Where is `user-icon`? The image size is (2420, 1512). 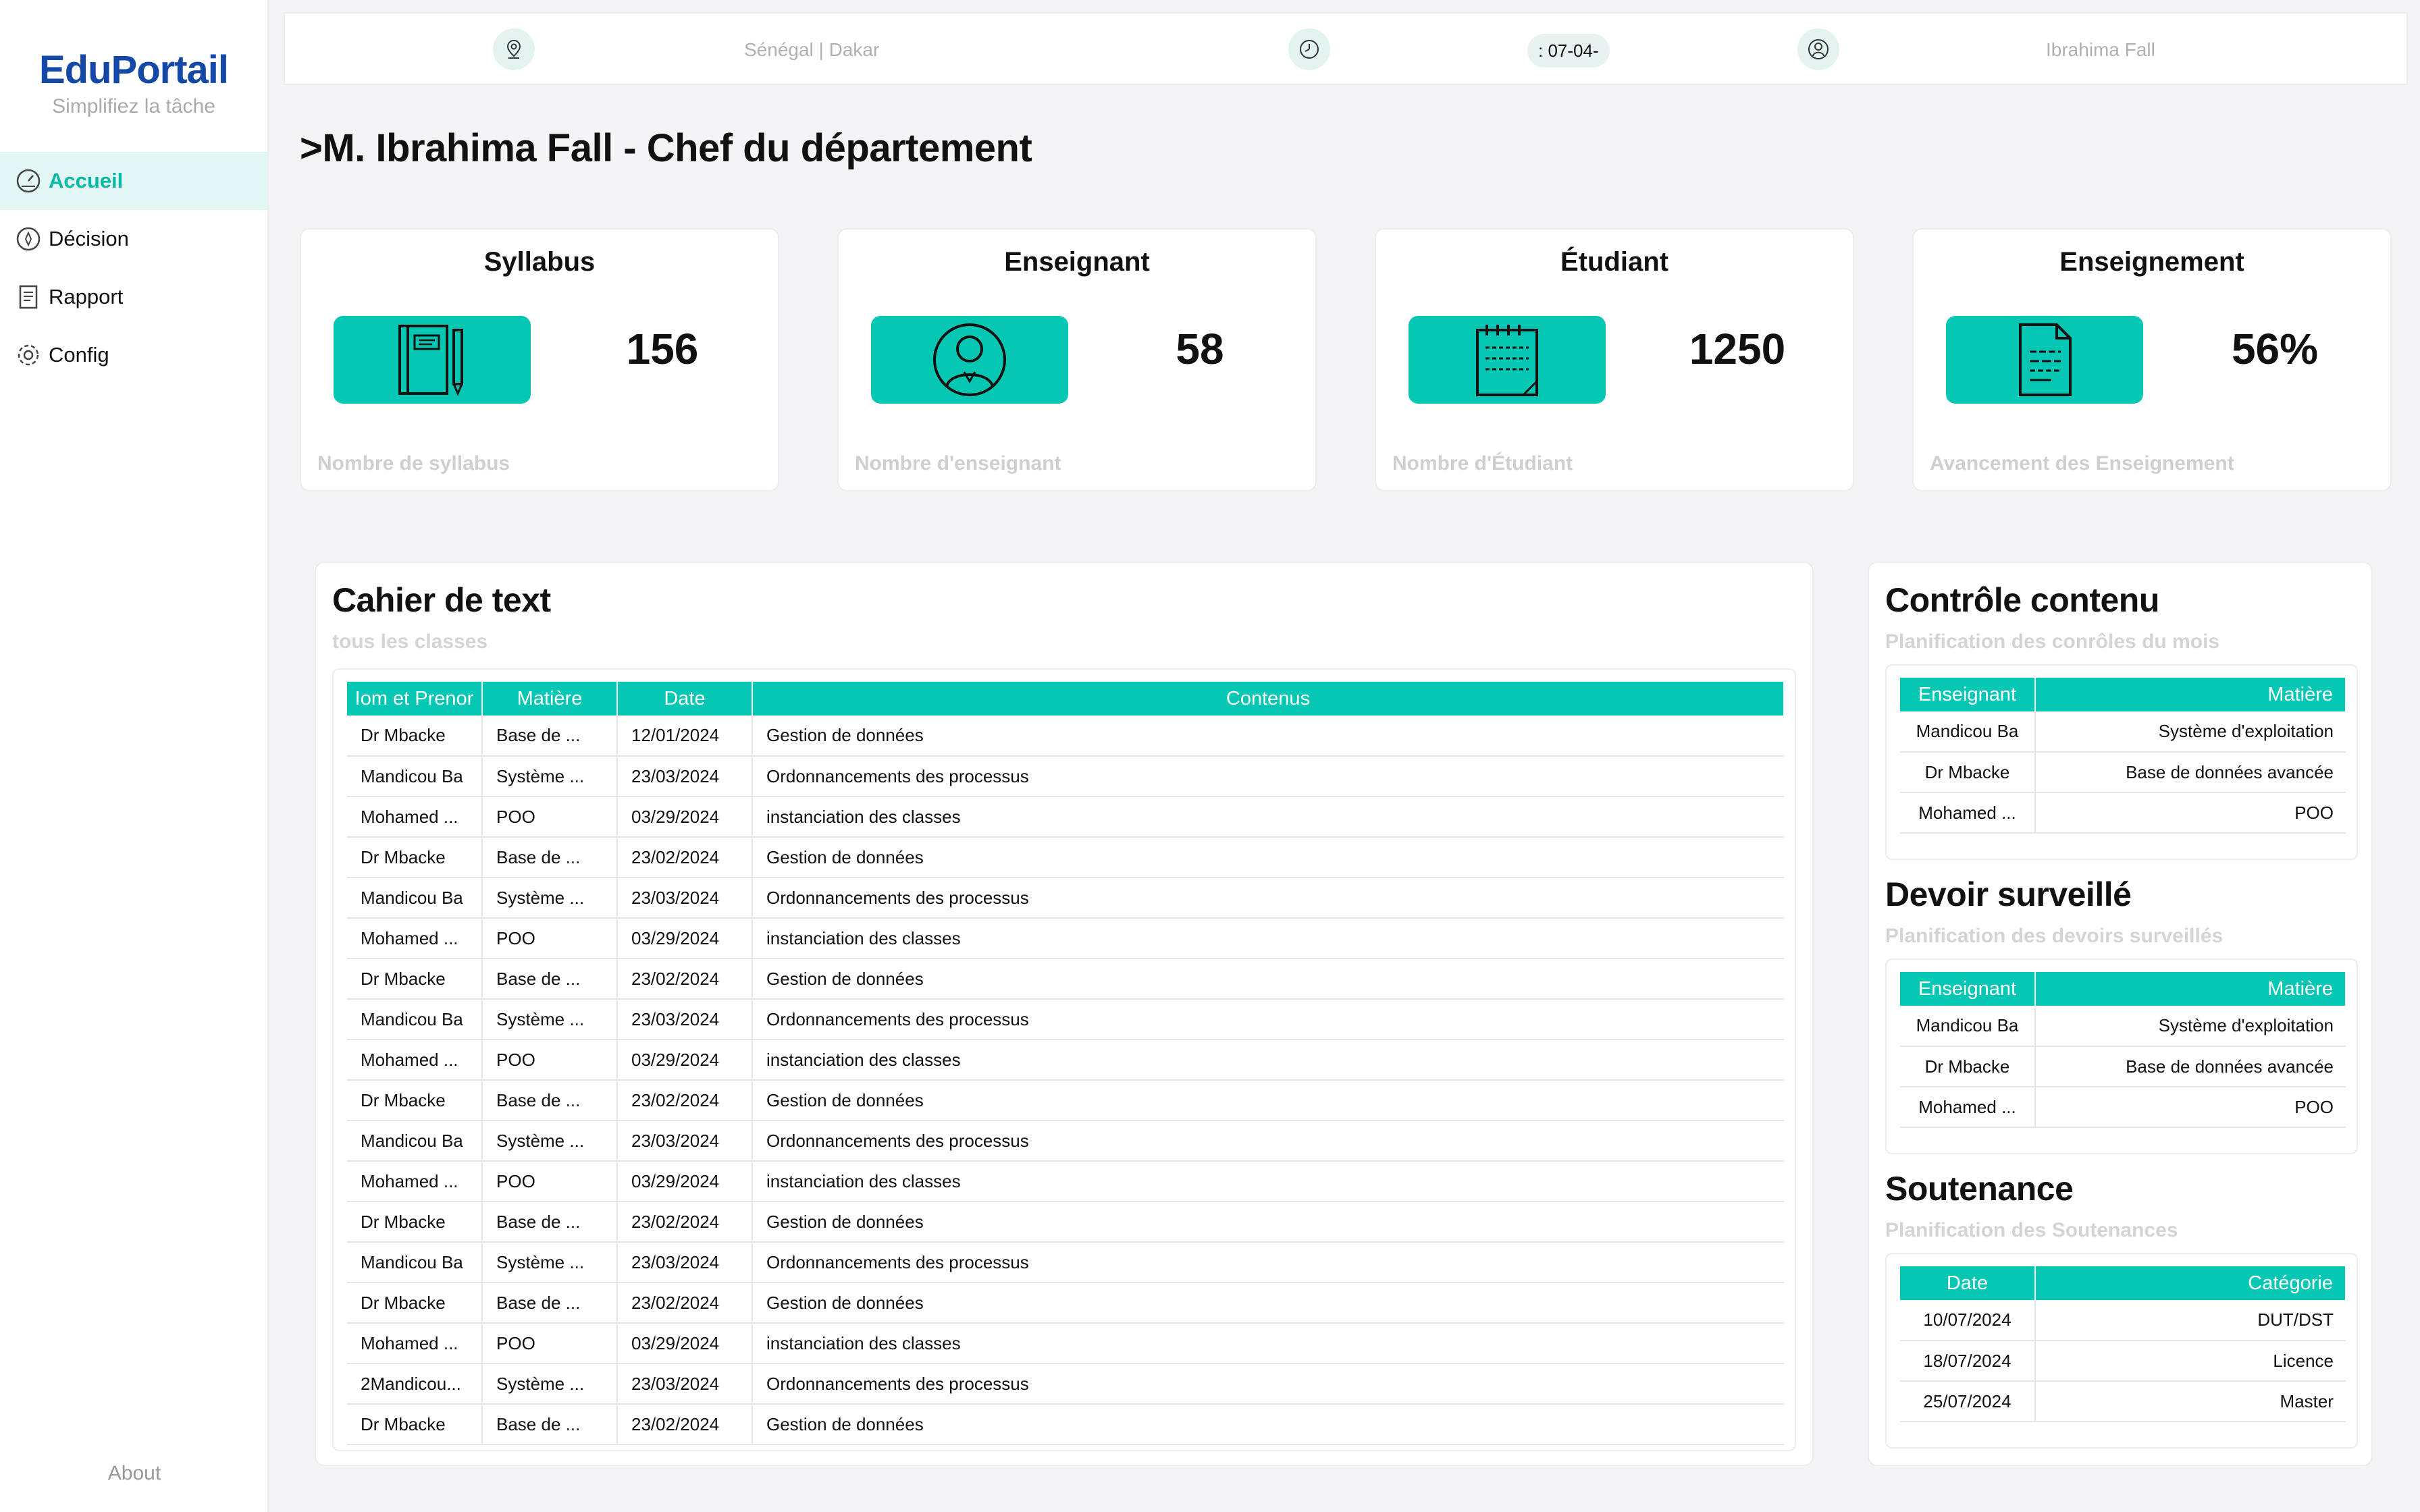
user-icon is located at coordinates (1818, 49).